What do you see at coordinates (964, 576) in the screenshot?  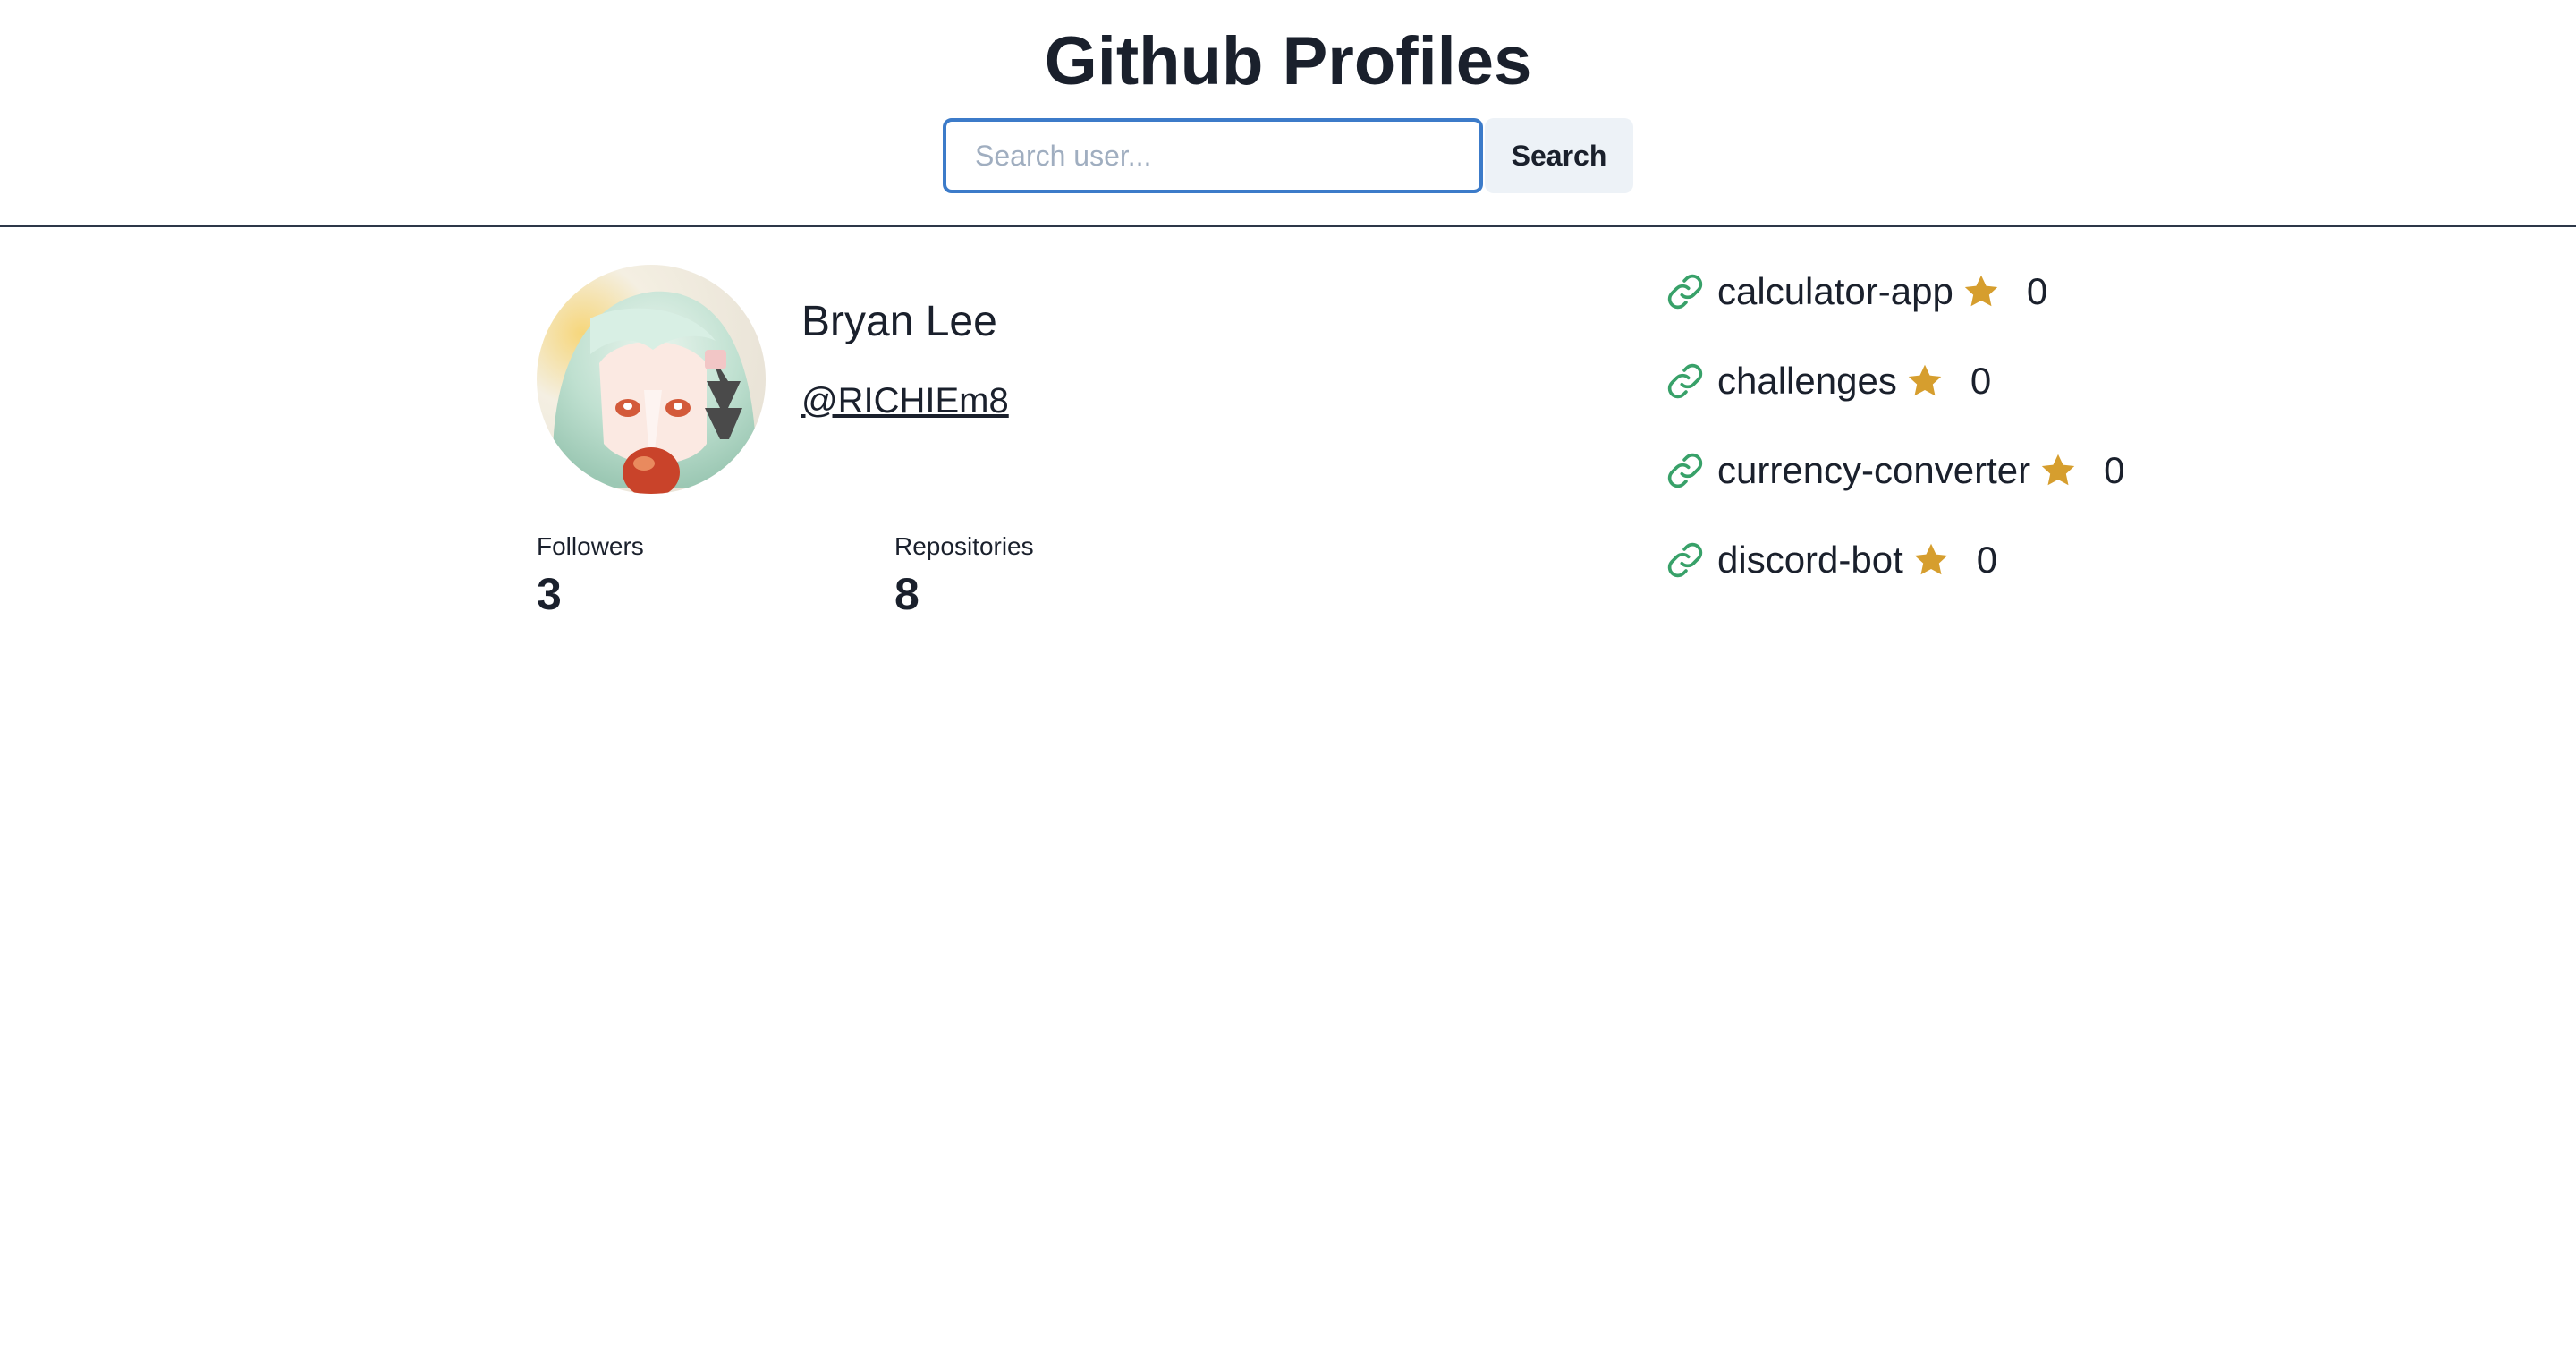 I see `repositories-stat: Repositories 8` at bounding box center [964, 576].